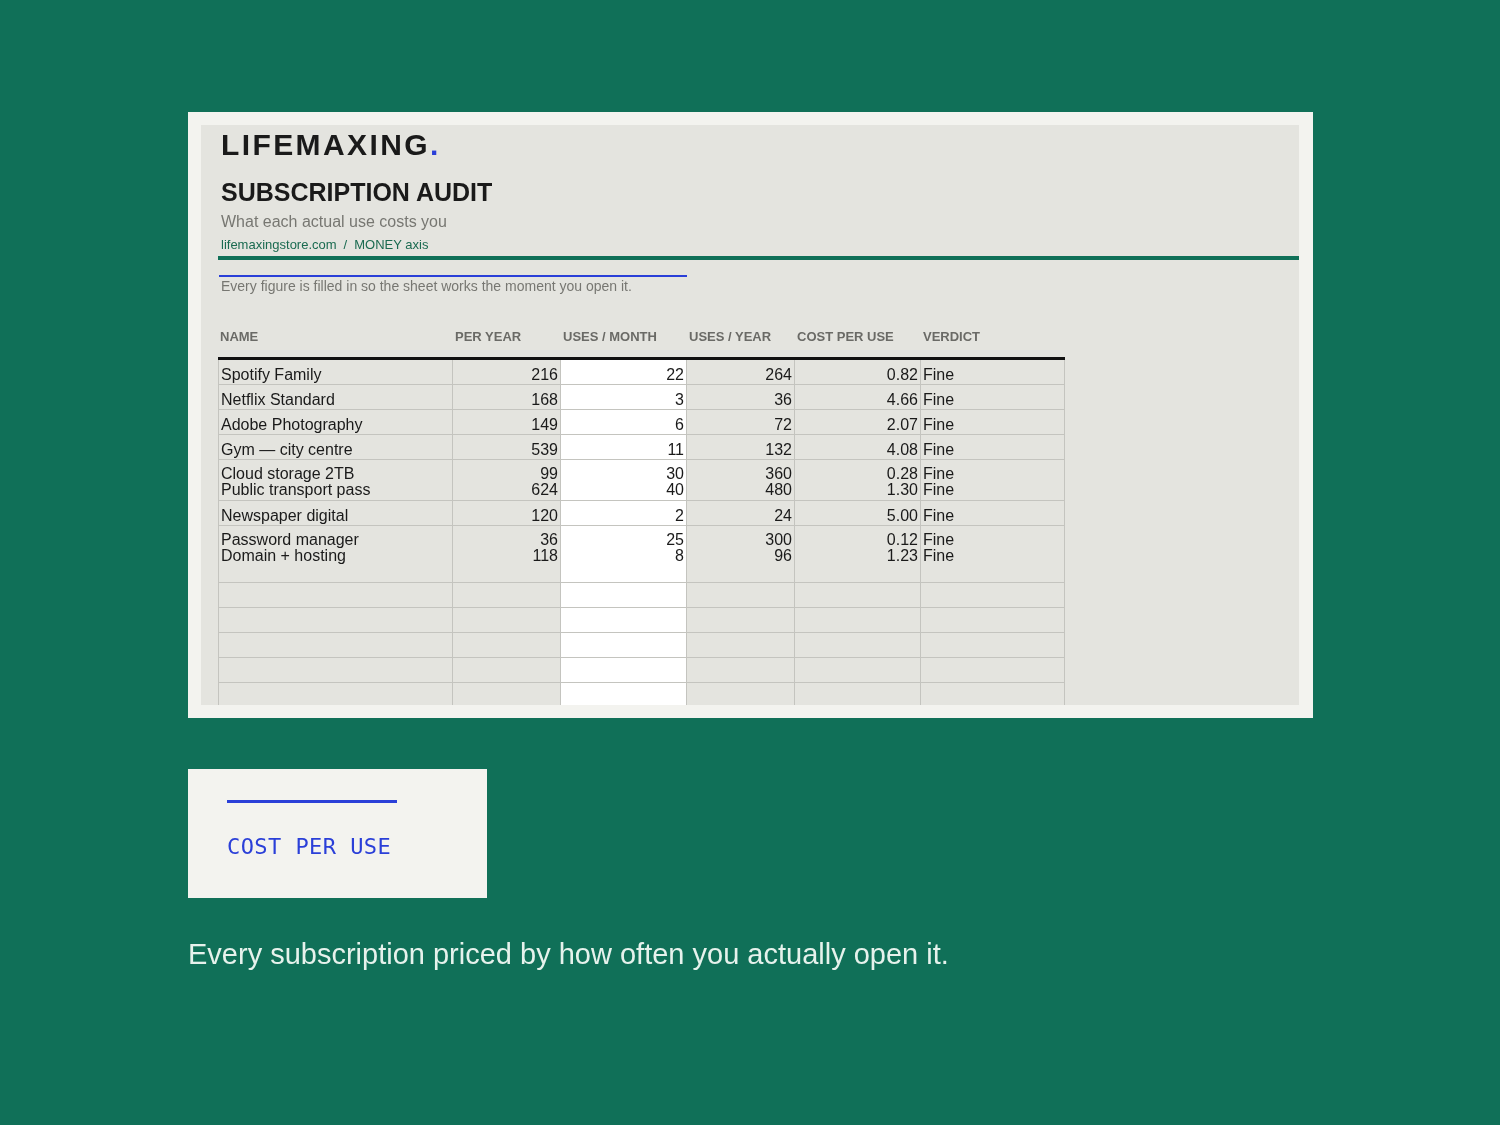 This screenshot has width=1500, height=1125. I want to click on breadcrumb-link: MONEY axis, so click(391, 245).